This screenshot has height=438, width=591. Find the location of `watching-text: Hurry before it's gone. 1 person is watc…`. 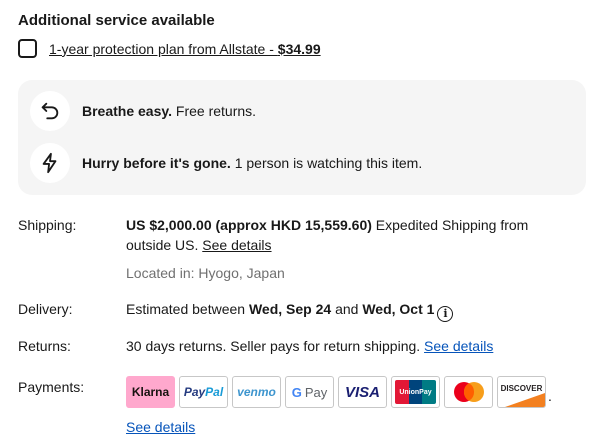

watching-text: Hurry before it's gone. 1 person is watc… is located at coordinates (252, 163).